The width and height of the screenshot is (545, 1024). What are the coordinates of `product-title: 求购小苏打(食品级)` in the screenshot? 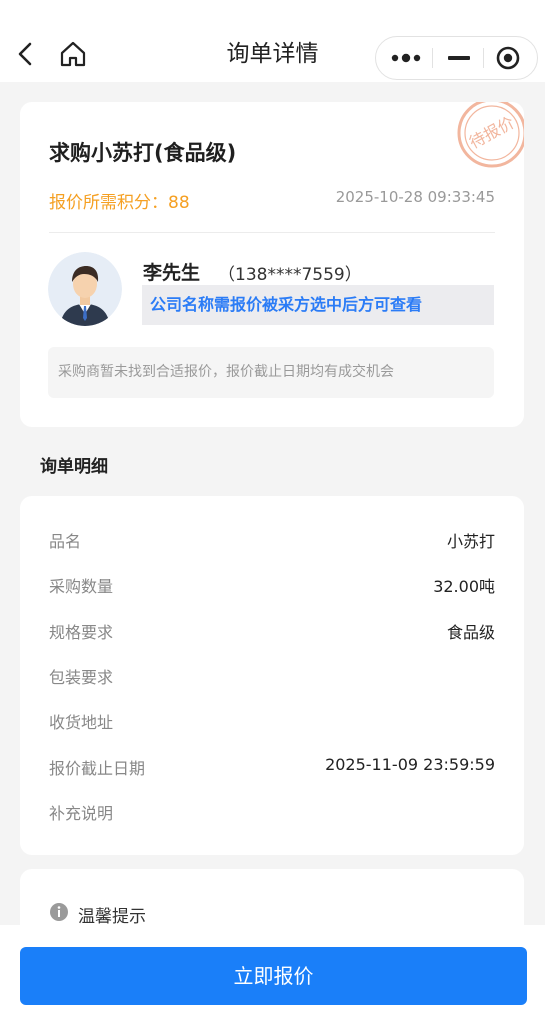 It's located at (143, 153).